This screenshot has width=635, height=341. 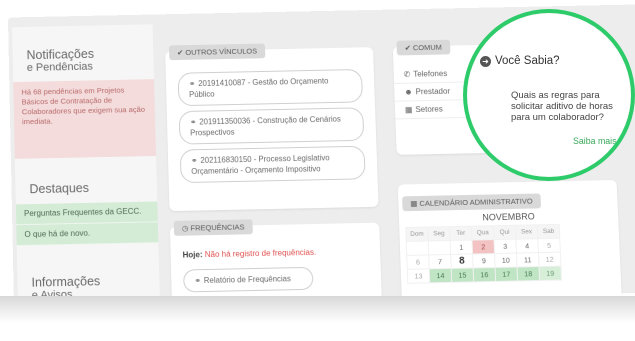 What do you see at coordinates (506, 274) in the screenshot?
I see `calendar-day: 17` at bounding box center [506, 274].